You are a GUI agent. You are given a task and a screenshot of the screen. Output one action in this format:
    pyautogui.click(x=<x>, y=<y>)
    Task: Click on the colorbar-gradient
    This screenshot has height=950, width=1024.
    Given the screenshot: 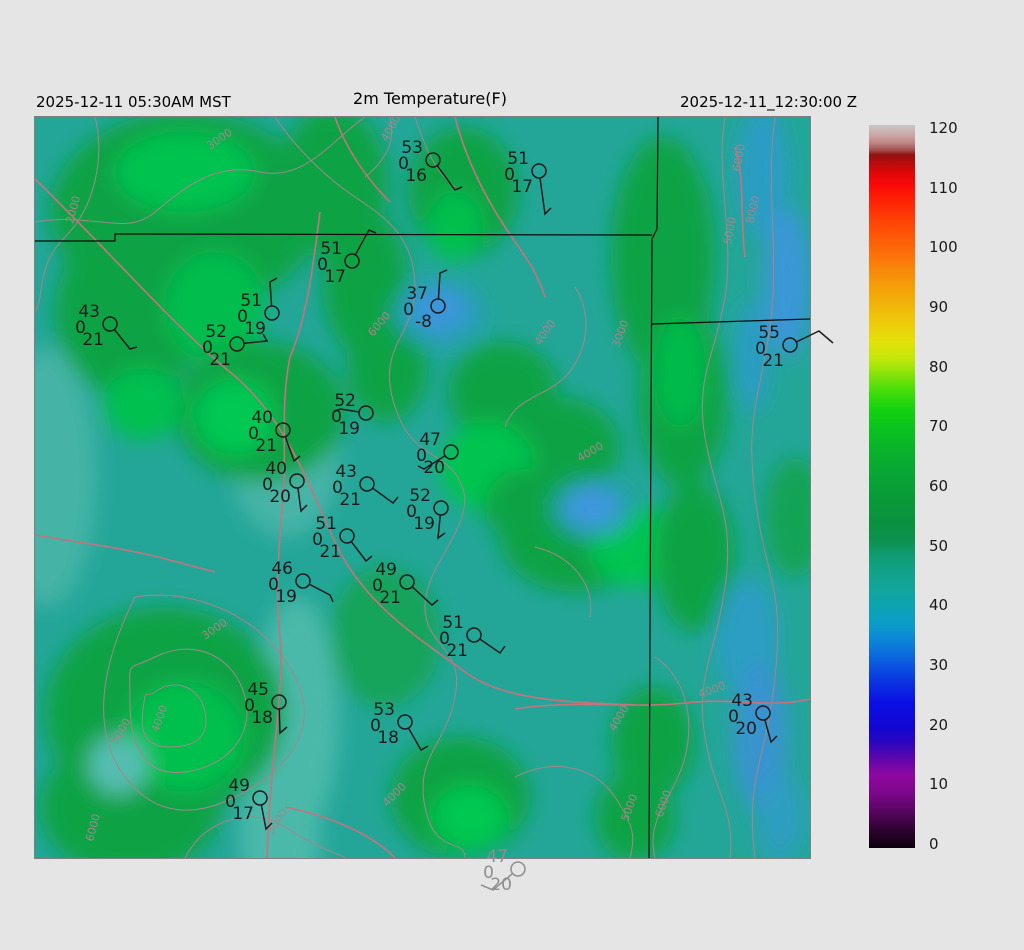 What is the action you would take?
    pyautogui.click(x=892, y=486)
    